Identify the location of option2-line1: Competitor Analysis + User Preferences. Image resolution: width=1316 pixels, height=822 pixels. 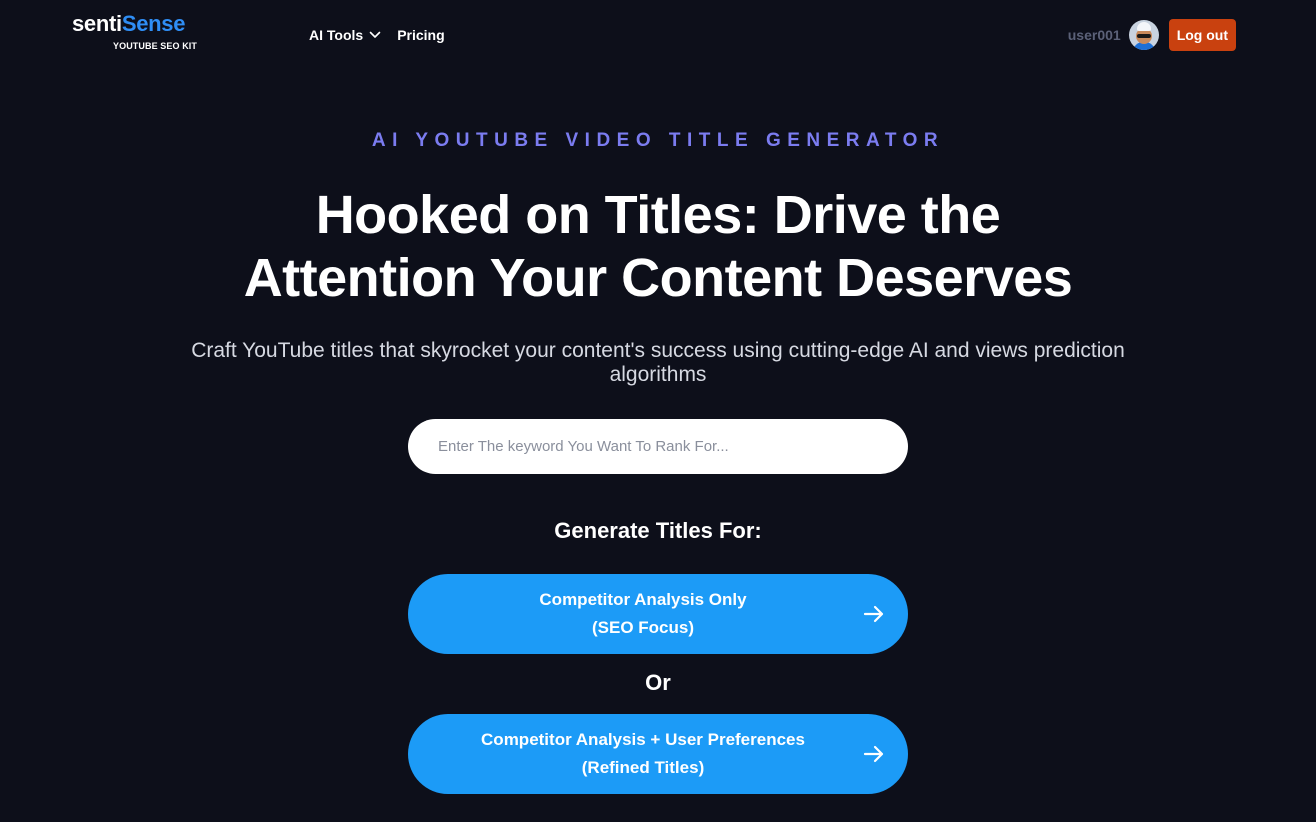
(643, 739).